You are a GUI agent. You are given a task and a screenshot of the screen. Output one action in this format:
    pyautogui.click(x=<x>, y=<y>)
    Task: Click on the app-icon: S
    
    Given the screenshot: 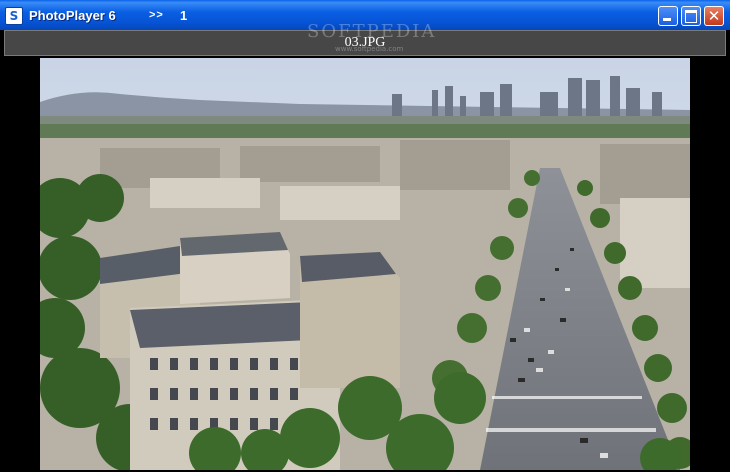 What is the action you would take?
    pyautogui.click(x=14, y=16)
    